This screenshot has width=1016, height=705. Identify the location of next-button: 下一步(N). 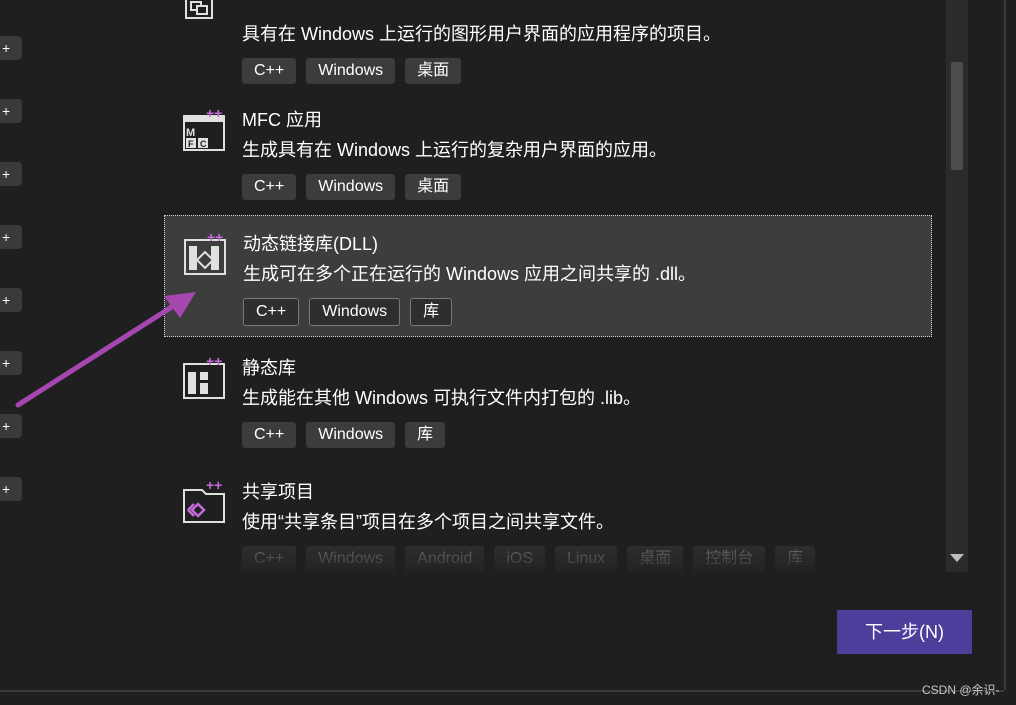
(904, 632).